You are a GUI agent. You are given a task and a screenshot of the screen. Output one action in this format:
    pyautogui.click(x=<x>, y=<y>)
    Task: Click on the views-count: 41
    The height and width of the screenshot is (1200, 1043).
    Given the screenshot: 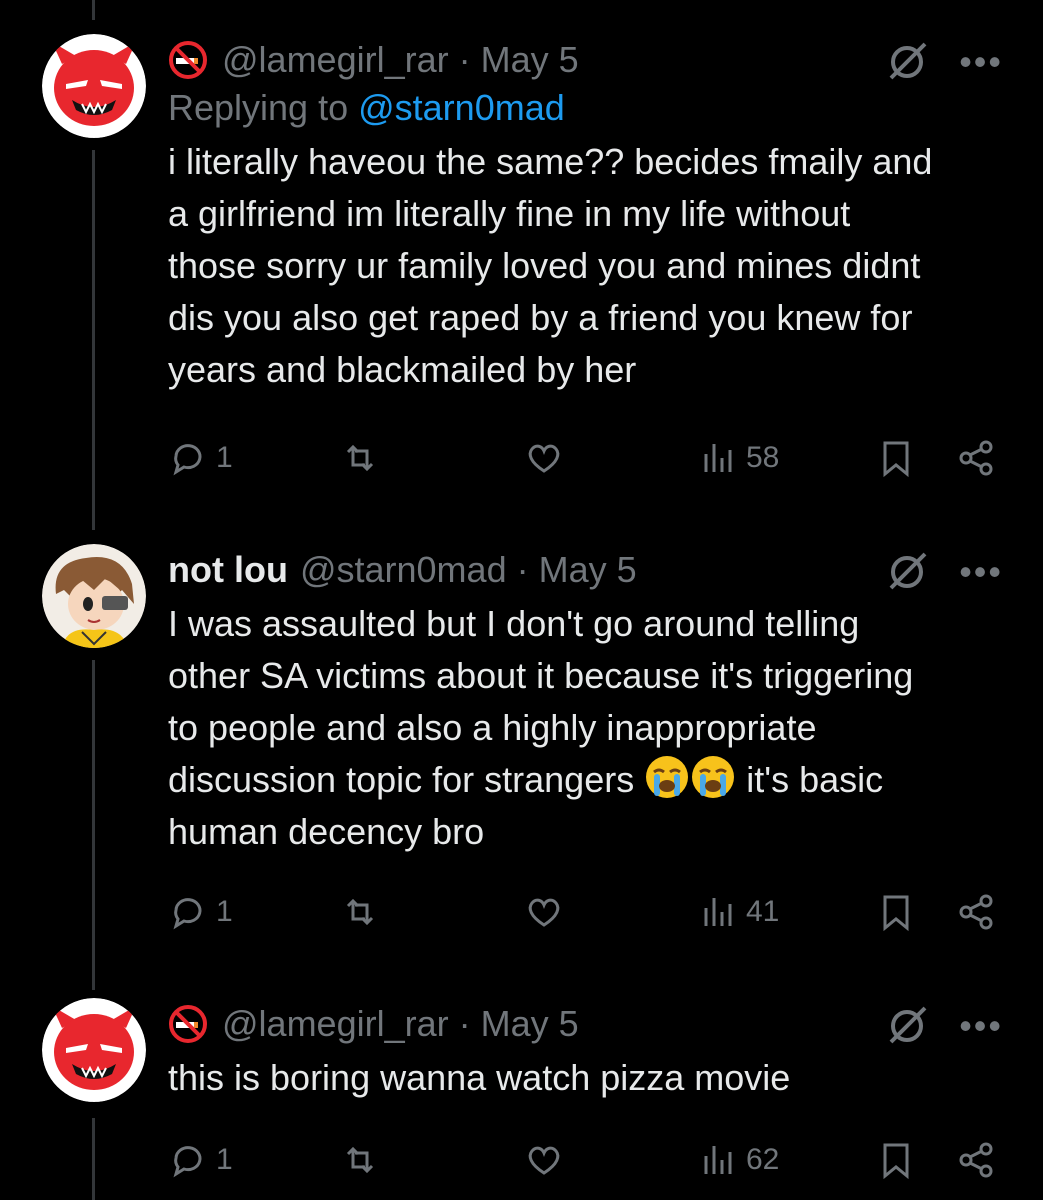 What is the action you would take?
    pyautogui.click(x=763, y=911)
    